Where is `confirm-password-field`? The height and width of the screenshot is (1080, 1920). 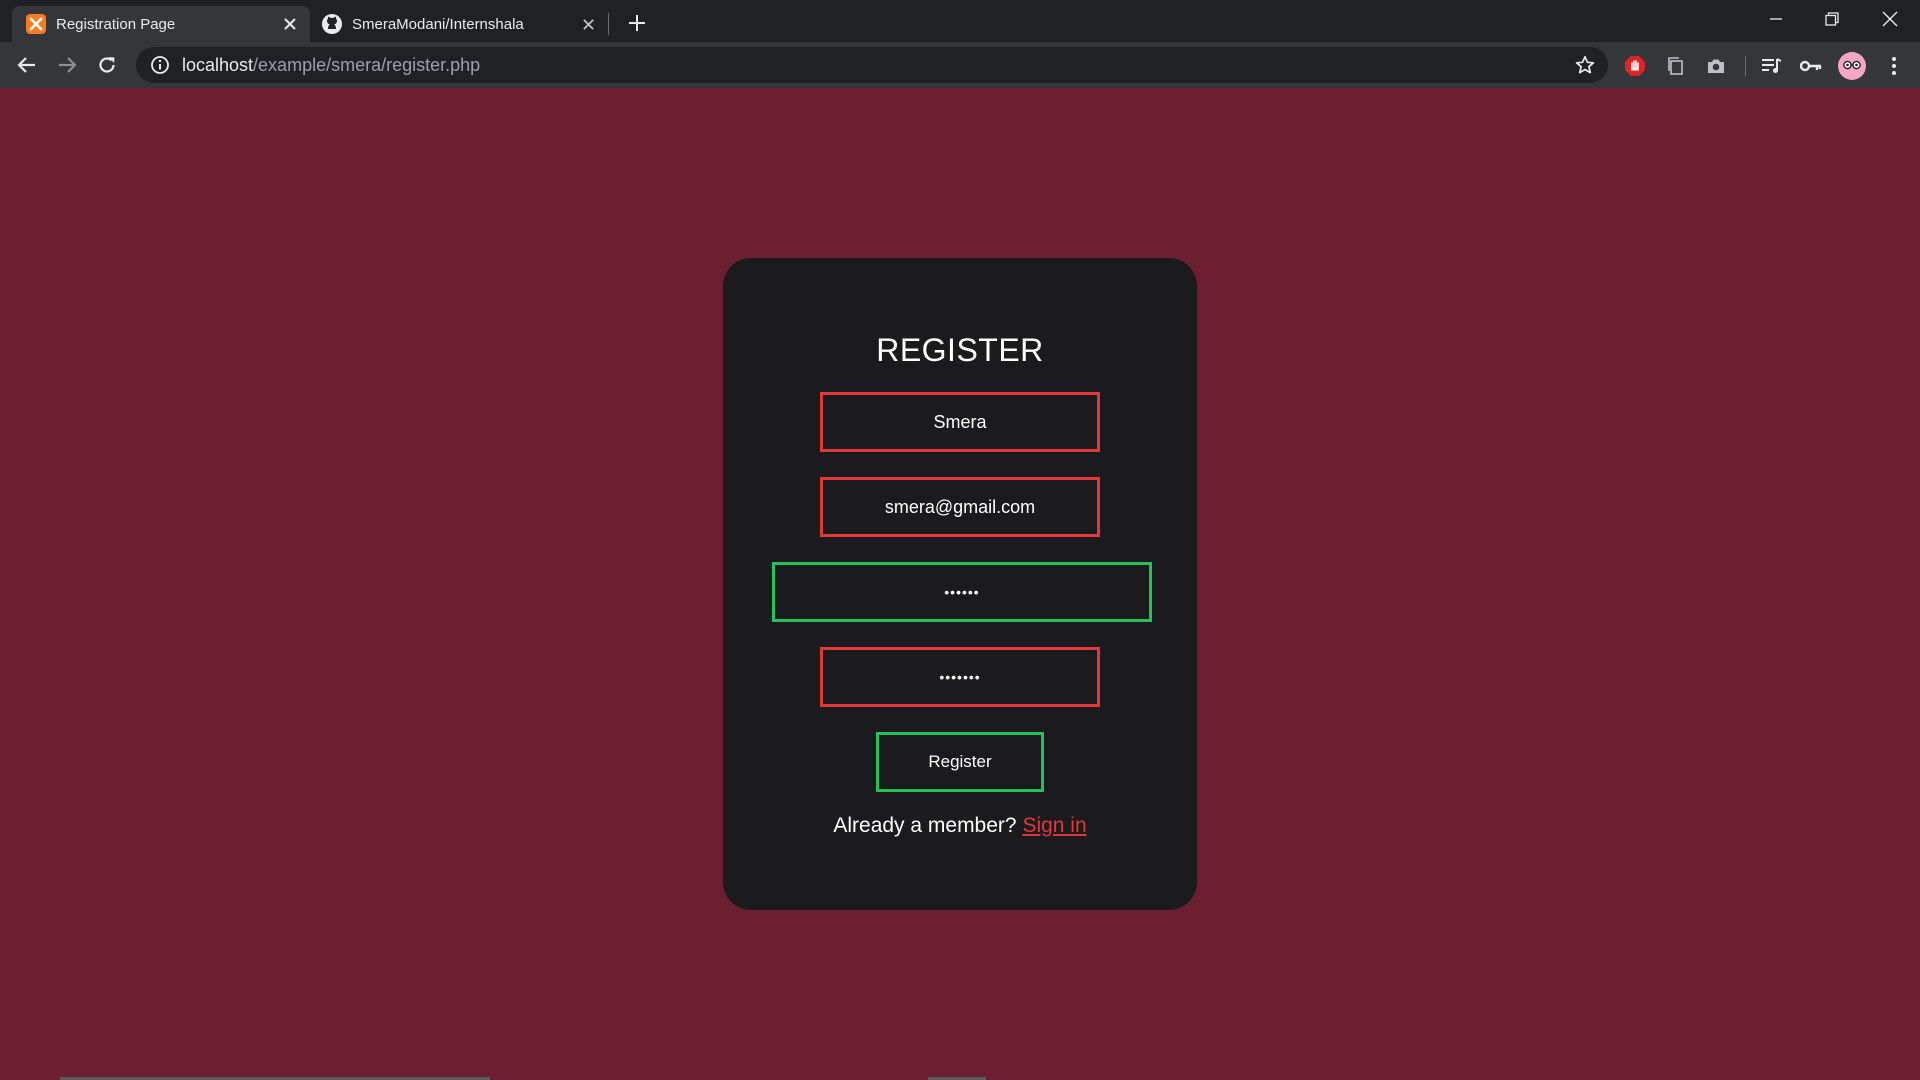 confirm-password-field is located at coordinates (960, 677).